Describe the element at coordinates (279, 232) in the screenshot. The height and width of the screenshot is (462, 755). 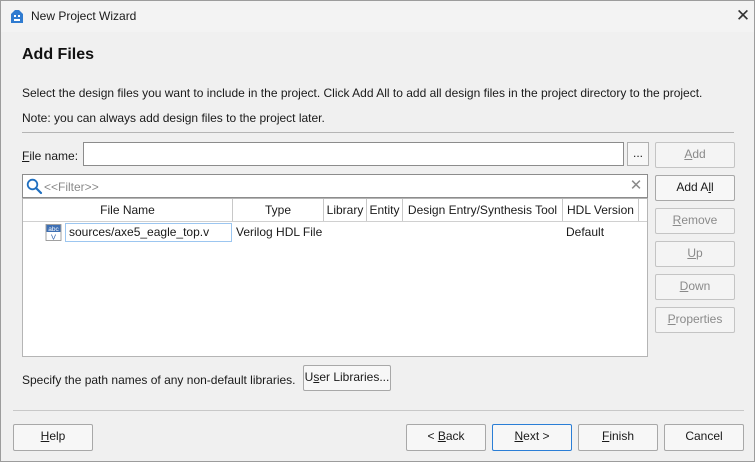
I see `type-cell: Verilog HDL File` at that location.